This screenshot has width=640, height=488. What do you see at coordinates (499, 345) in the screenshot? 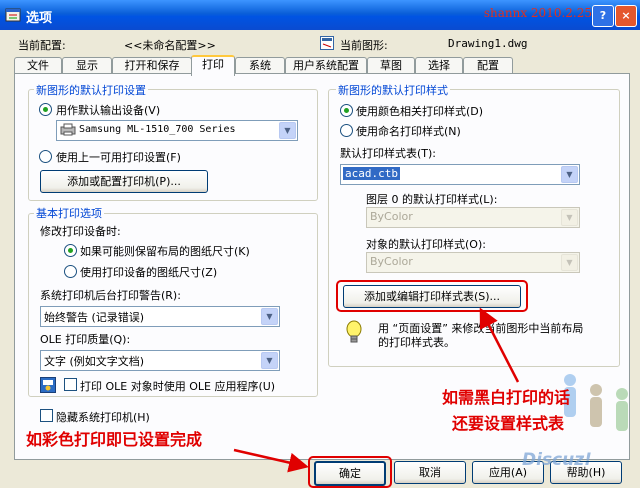
I see `arrow-to-style-button` at bounding box center [499, 345].